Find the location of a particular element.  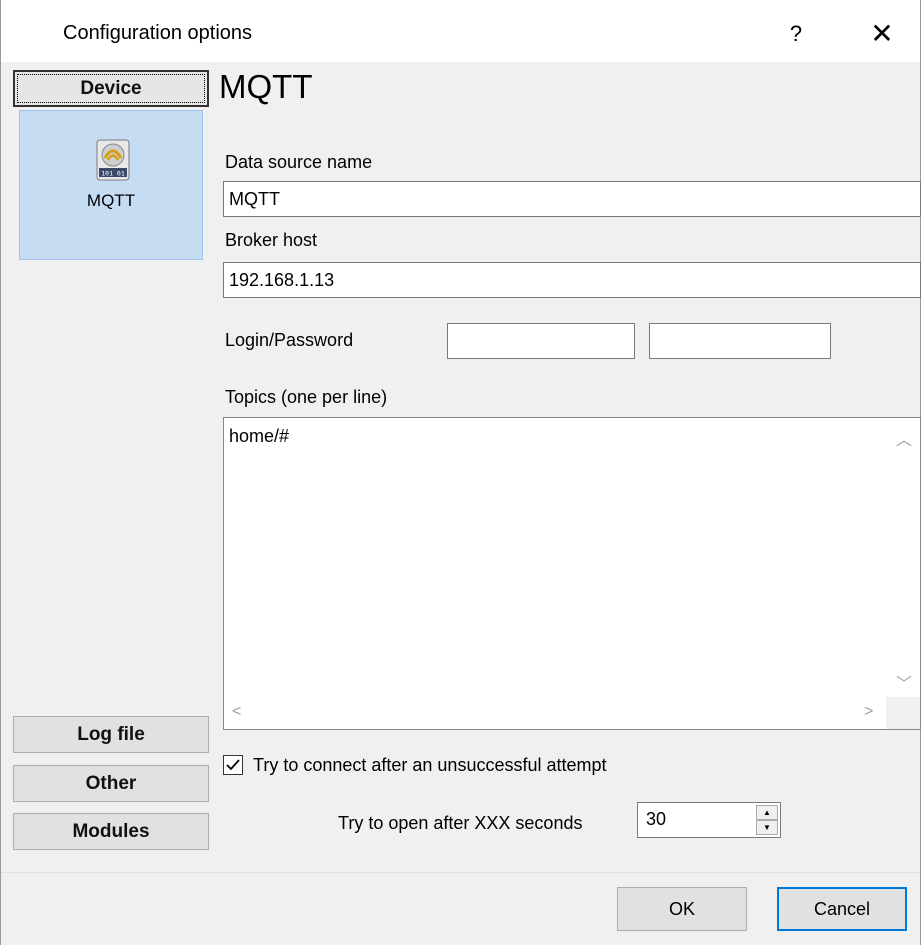

data-source-input: MQTT is located at coordinates (572, 199).